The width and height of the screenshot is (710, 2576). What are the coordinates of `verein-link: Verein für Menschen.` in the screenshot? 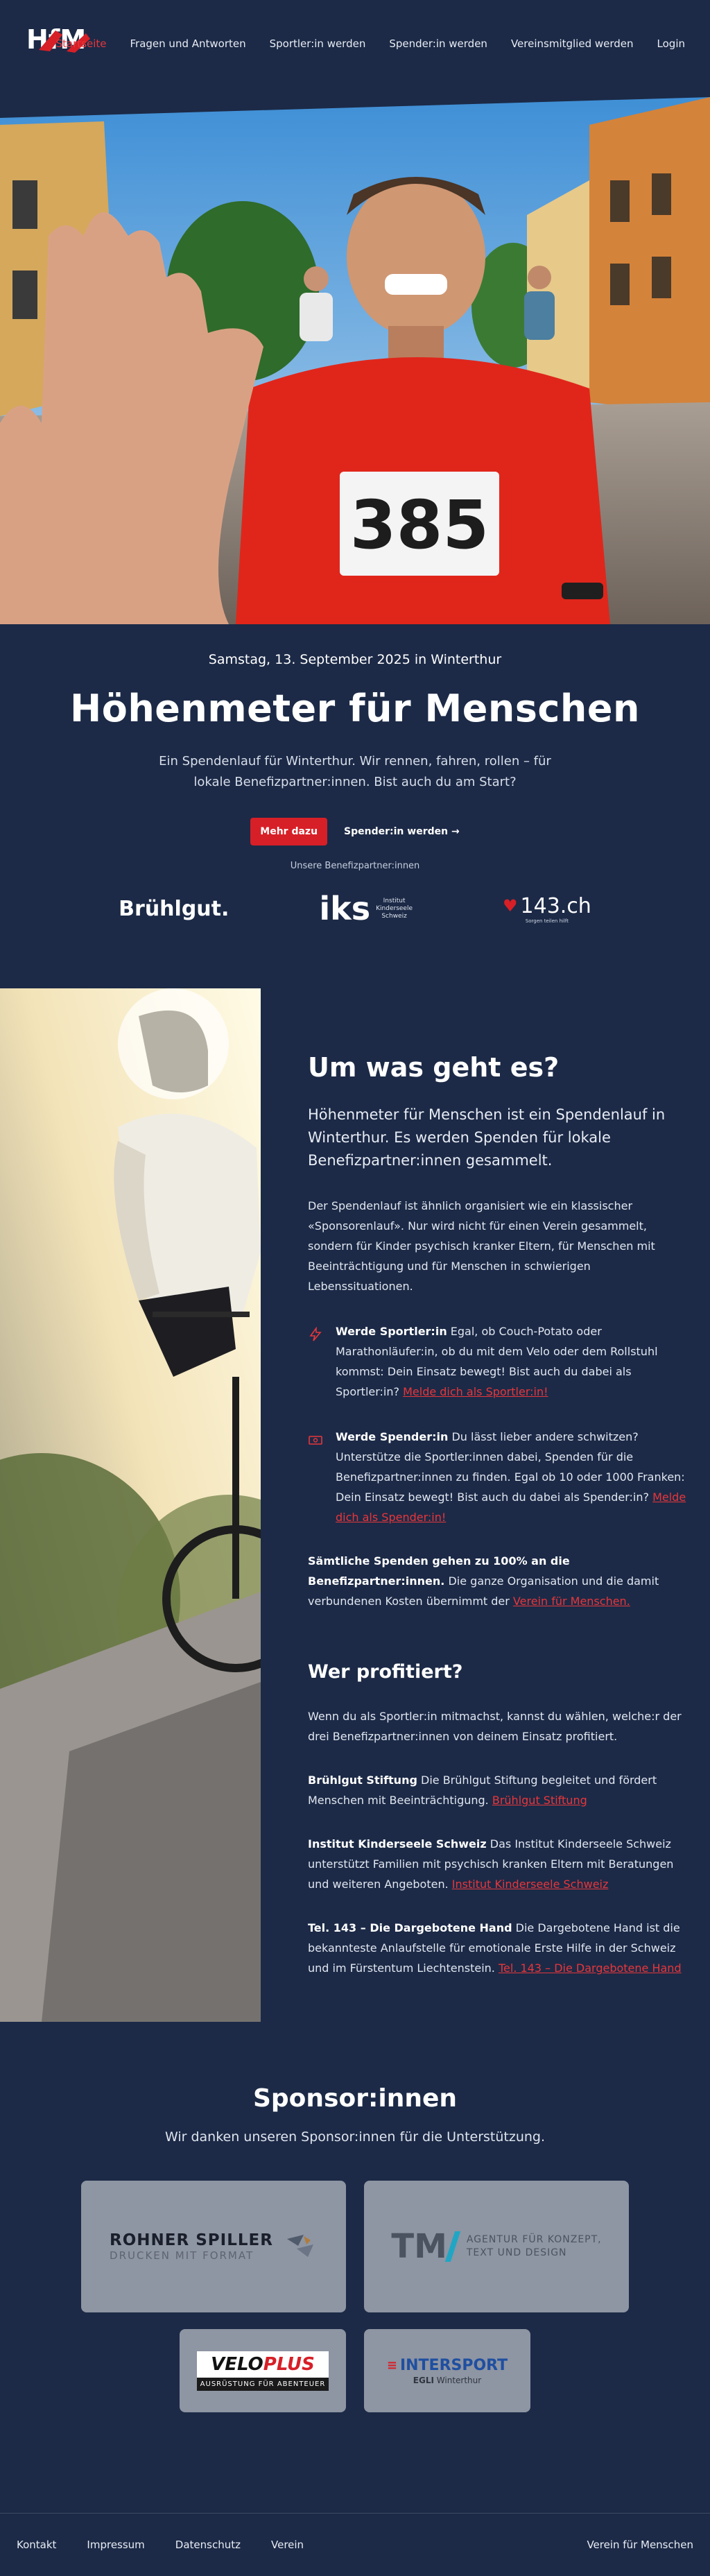 It's located at (571, 1601).